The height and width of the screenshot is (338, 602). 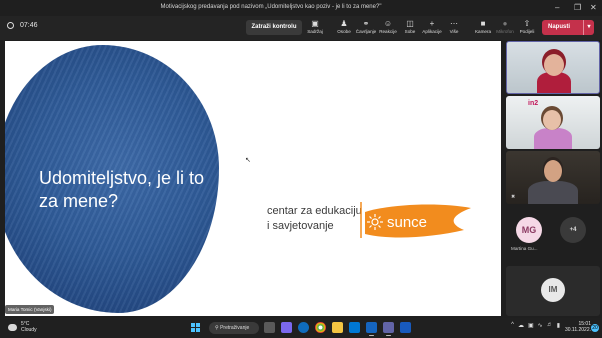 What do you see at coordinates (531, 325) in the screenshot?
I see `teams-tray-icon: ▣` at bounding box center [531, 325].